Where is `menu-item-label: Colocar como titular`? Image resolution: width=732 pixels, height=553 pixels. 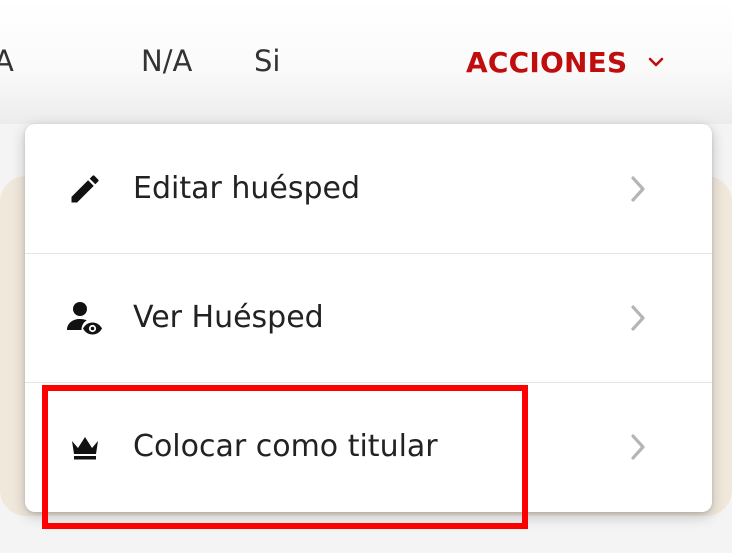 menu-item-label: Colocar como titular is located at coordinates (285, 446).